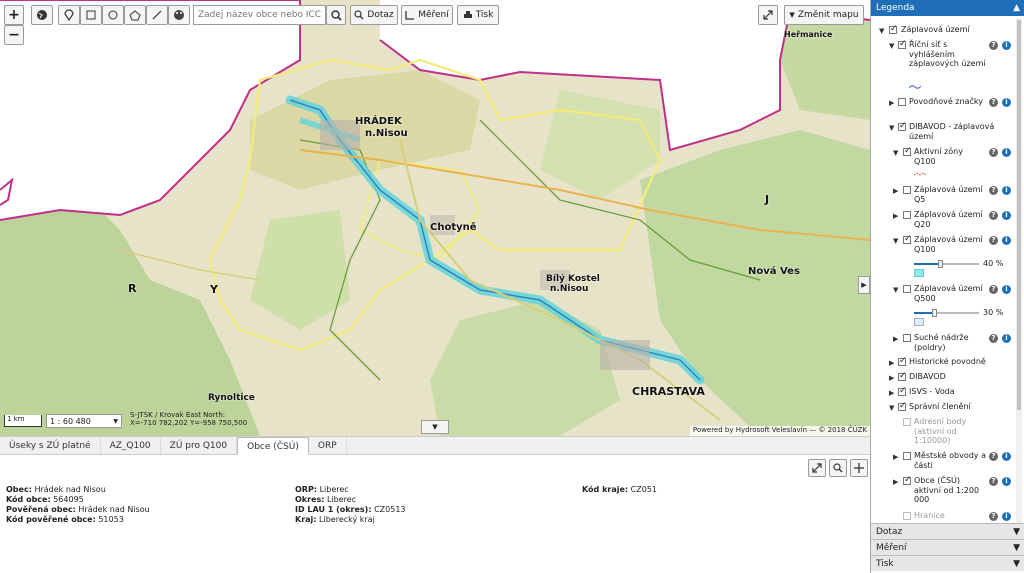 The image size is (1024, 573). Describe the element at coordinates (907, 239) in the screenshot. I see `checkbox-q100` at that location.